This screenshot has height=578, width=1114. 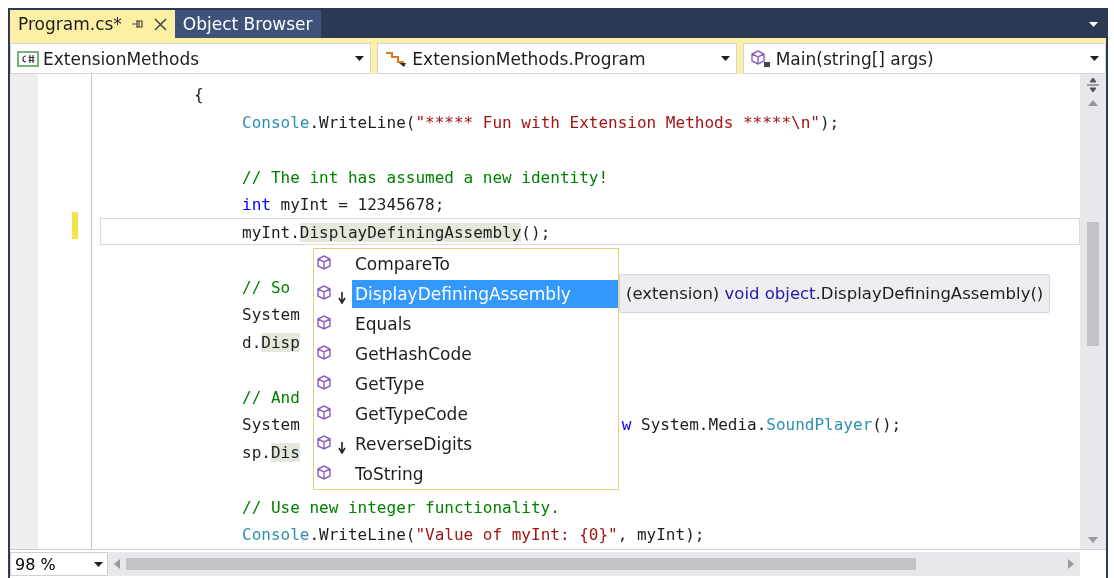 I want to click on scroll-right-icon, so click(x=1071, y=564).